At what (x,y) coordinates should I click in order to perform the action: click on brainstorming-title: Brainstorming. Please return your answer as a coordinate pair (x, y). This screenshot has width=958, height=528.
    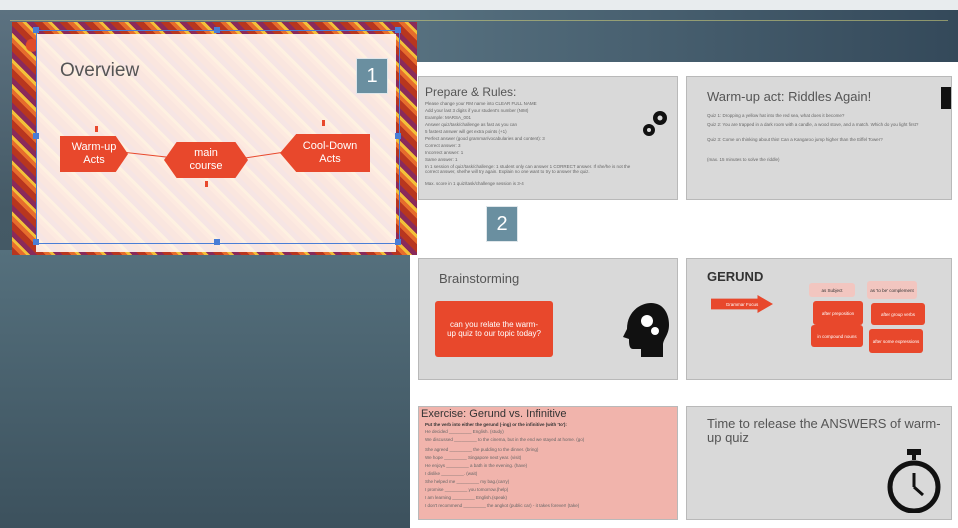
    Looking at the image, I should click on (479, 278).